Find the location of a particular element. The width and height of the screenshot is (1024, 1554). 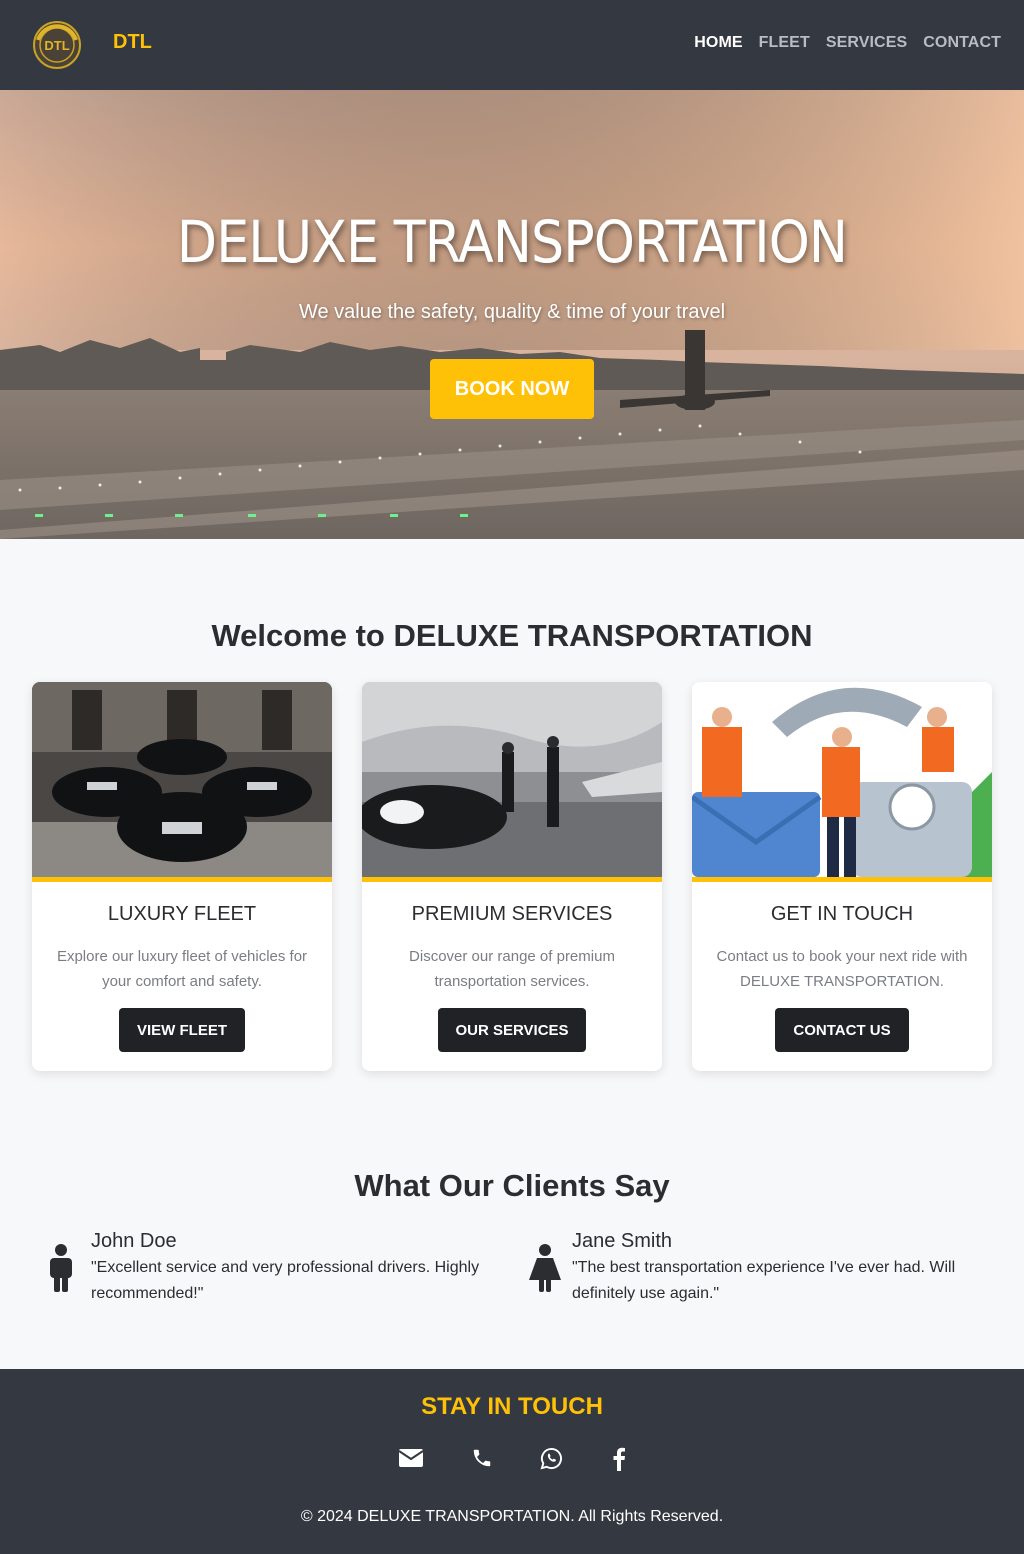

view-fleet-button: VIEW FLEET is located at coordinates (182, 1030).